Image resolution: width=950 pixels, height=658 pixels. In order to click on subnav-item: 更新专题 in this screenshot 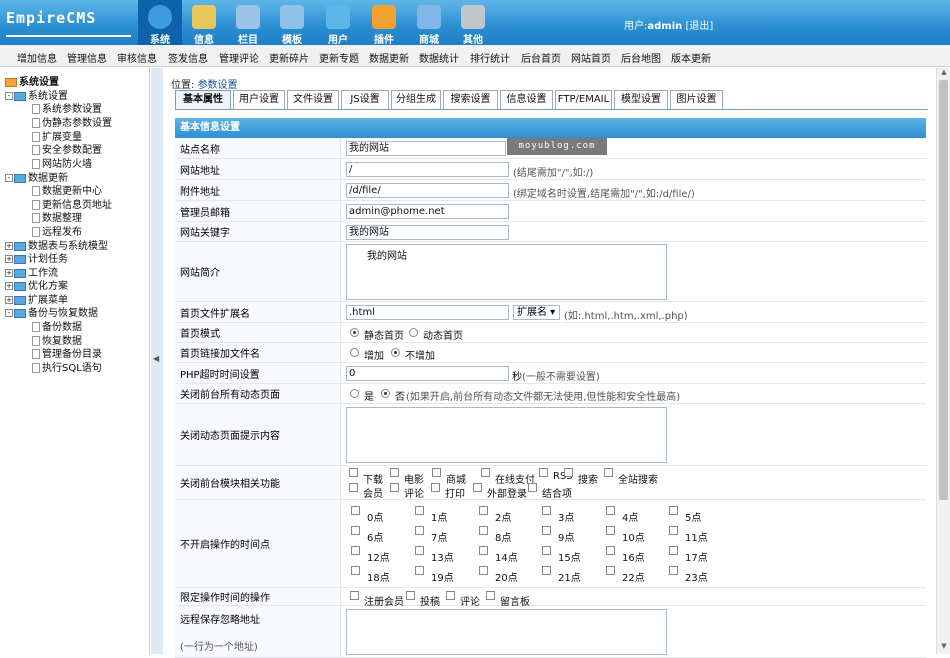, I will do `click(339, 57)`.